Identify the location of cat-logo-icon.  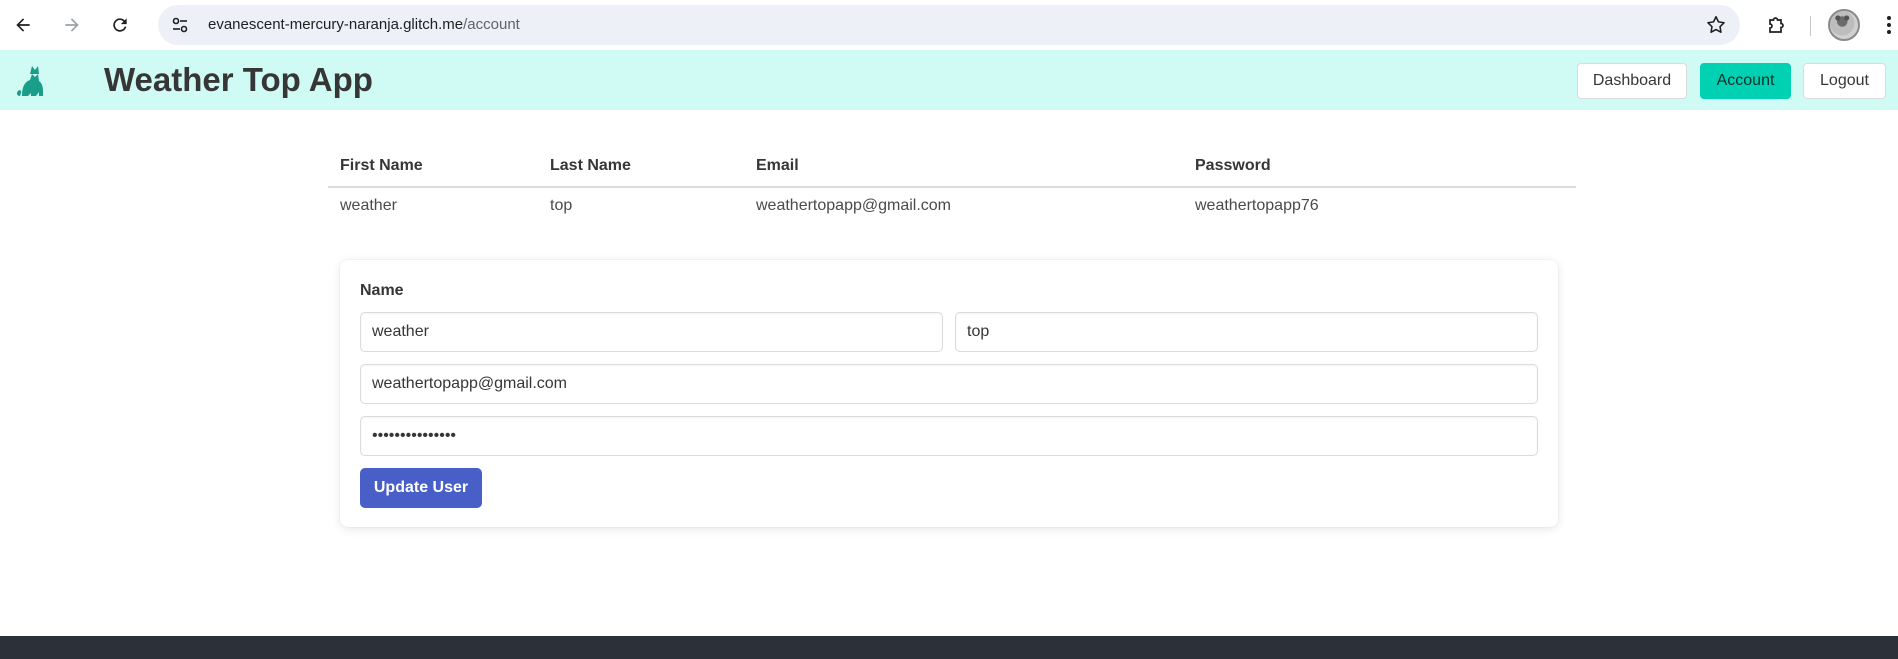
(34, 80).